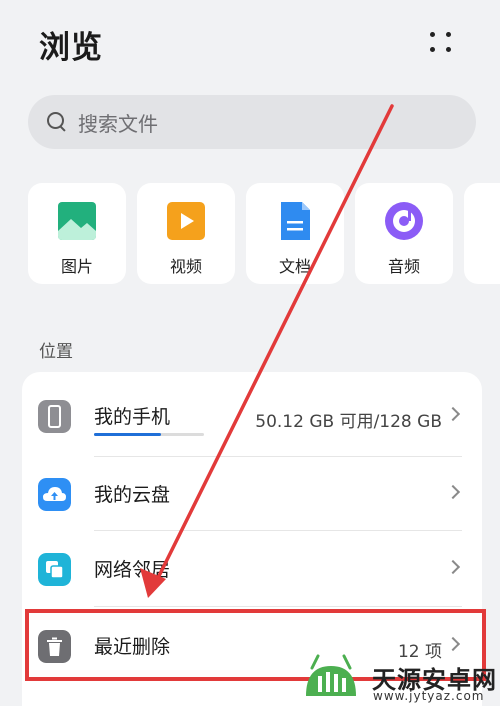  I want to click on phone-icon, so click(54, 416).